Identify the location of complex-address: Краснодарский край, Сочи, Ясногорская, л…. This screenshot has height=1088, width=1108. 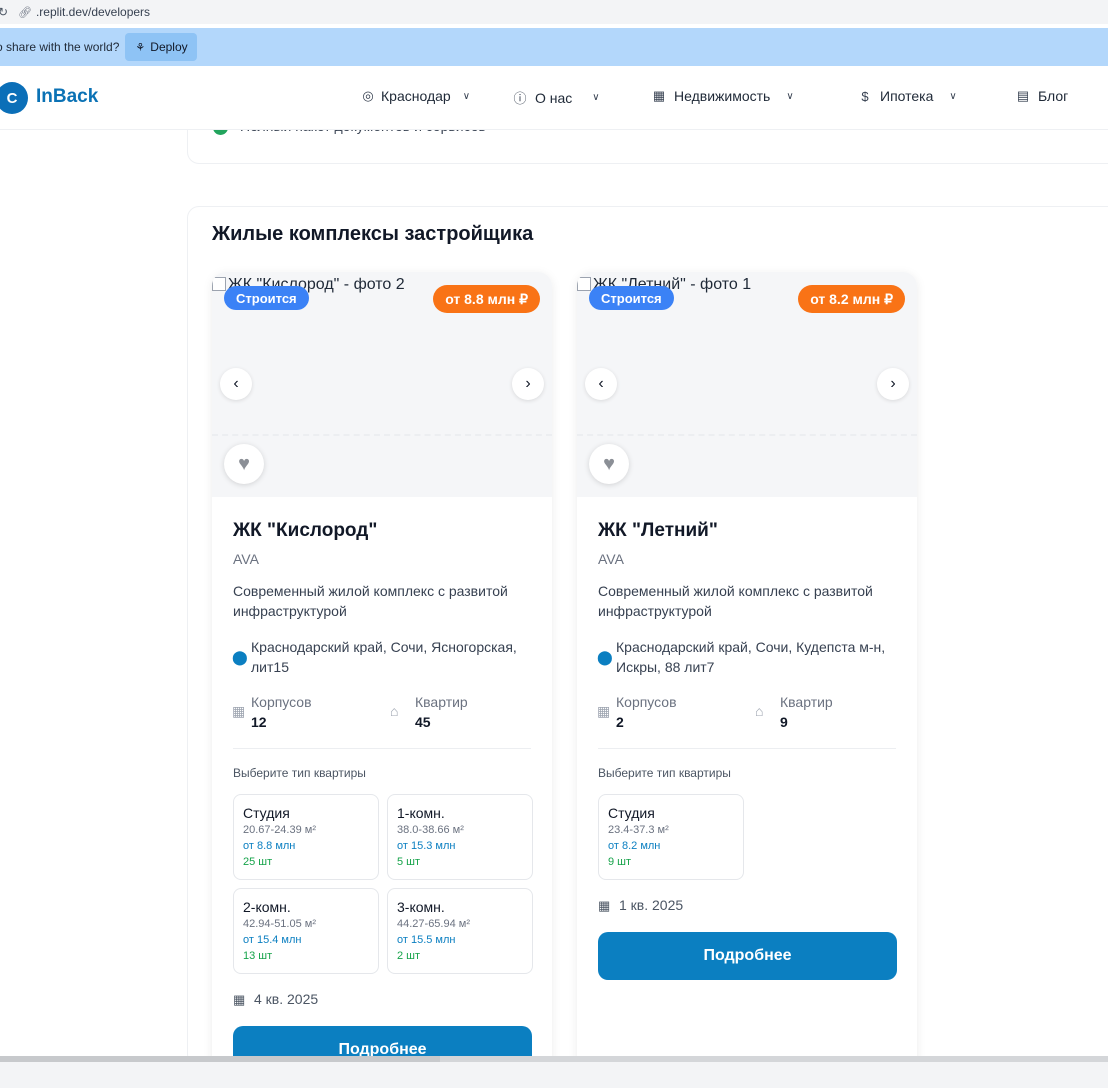
(384, 657).